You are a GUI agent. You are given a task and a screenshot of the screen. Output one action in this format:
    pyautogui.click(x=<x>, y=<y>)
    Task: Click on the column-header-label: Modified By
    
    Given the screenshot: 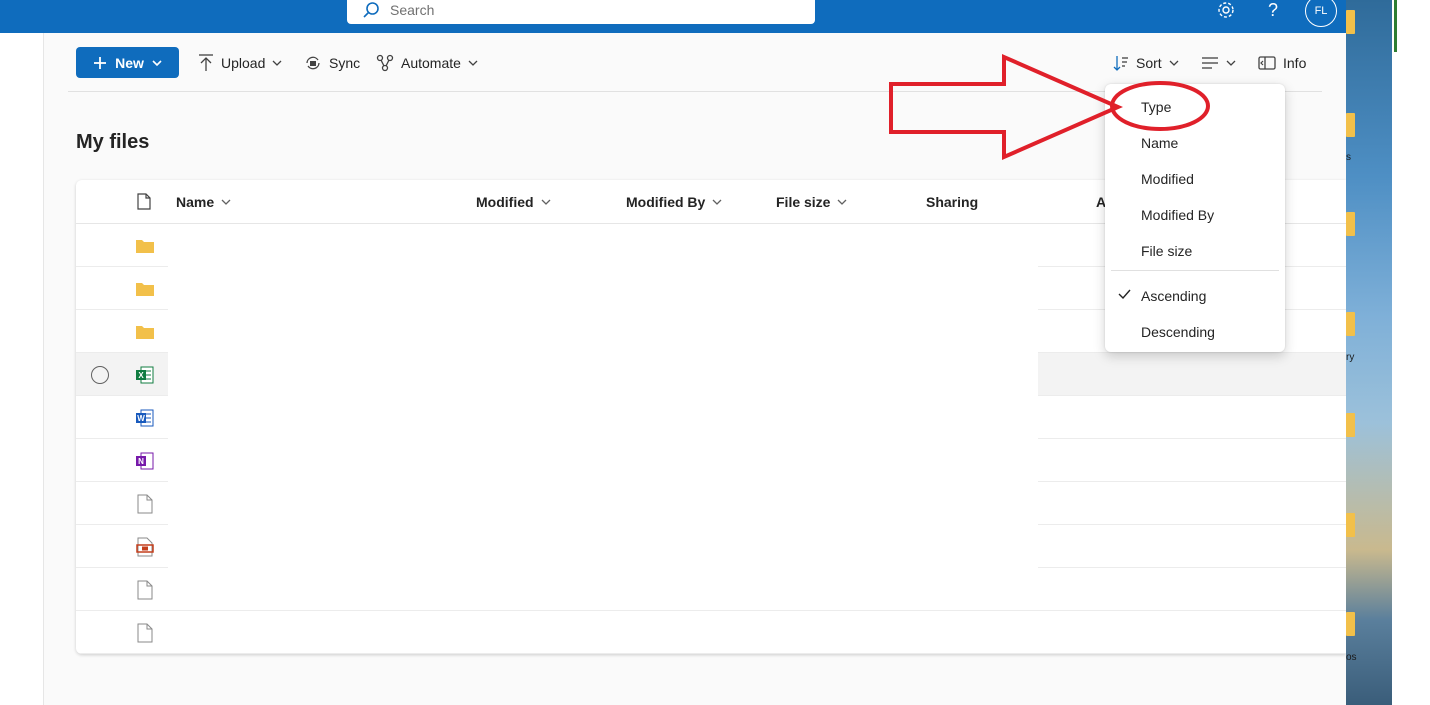 What is the action you would take?
    pyautogui.click(x=666, y=202)
    